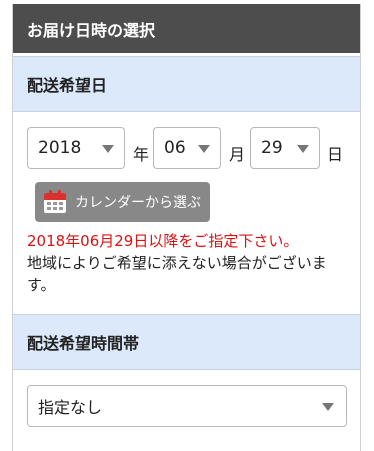 The width and height of the screenshot is (374, 451). What do you see at coordinates (67, 85) in the screenshot?
I see `date-section-title: 配送希望日` at bounding box center [67, 85].